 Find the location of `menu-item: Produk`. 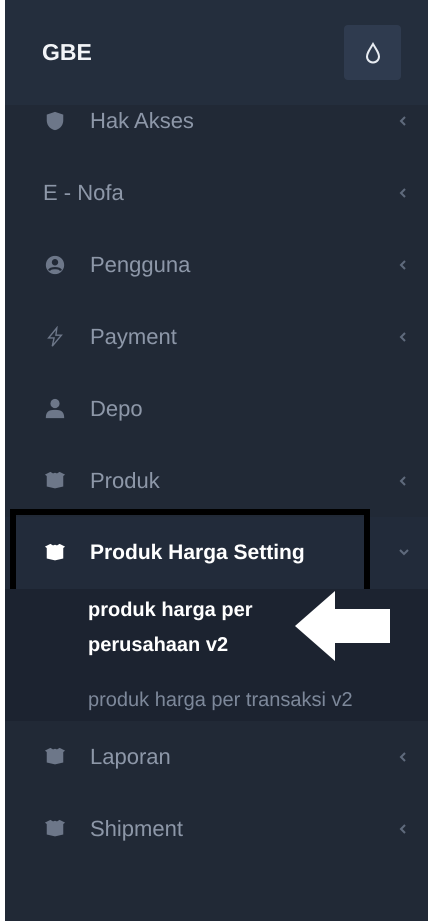

menu-item: Produk is located at coordinates (216, 481).